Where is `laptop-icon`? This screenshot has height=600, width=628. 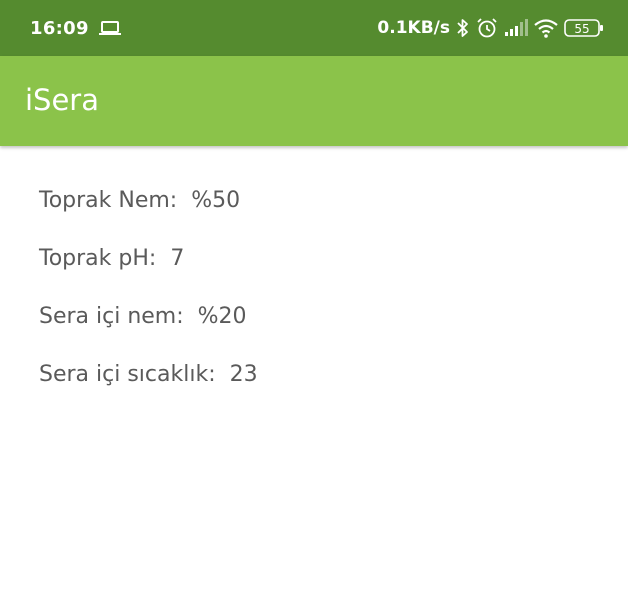
laptop-icon is located at coordinates (109, 28).